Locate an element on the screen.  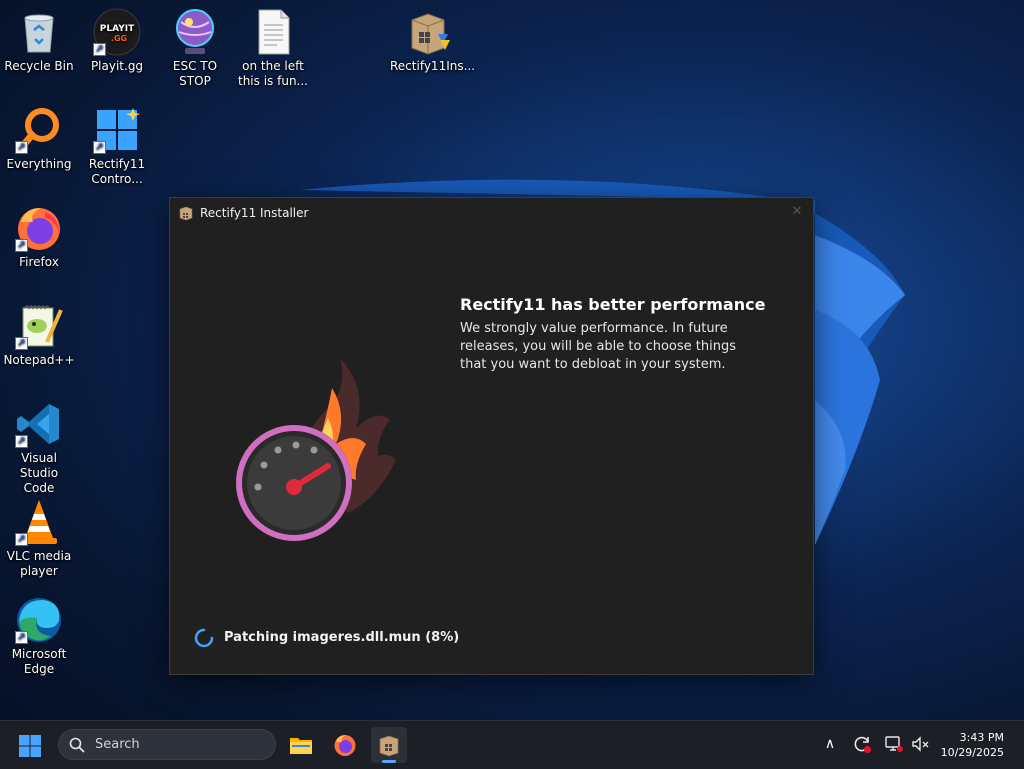
desktop-icon-label: Notepad++ is located at coordinates (39, 360).